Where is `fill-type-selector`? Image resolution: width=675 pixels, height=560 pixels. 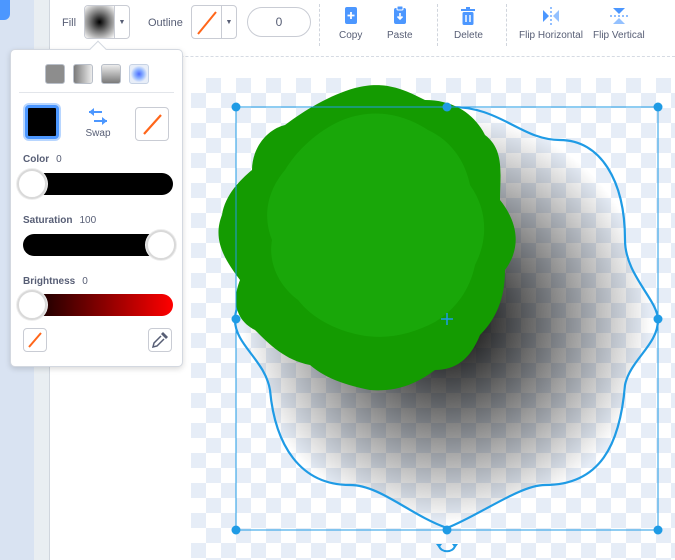 fill-type-selector is located at coordinates (97, 74).